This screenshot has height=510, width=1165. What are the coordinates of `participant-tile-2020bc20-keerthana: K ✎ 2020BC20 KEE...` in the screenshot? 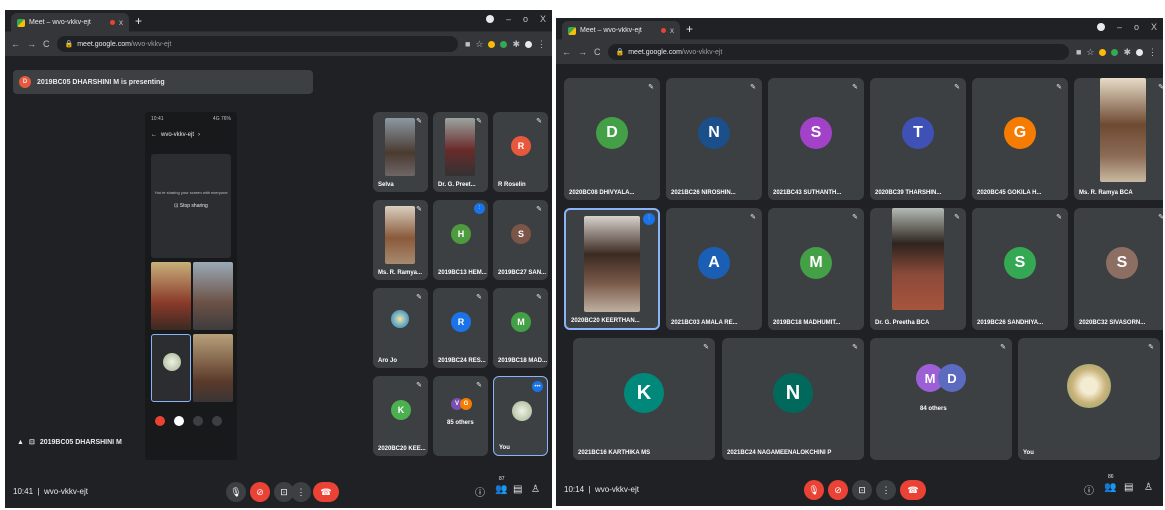 It's located at (400, 416).